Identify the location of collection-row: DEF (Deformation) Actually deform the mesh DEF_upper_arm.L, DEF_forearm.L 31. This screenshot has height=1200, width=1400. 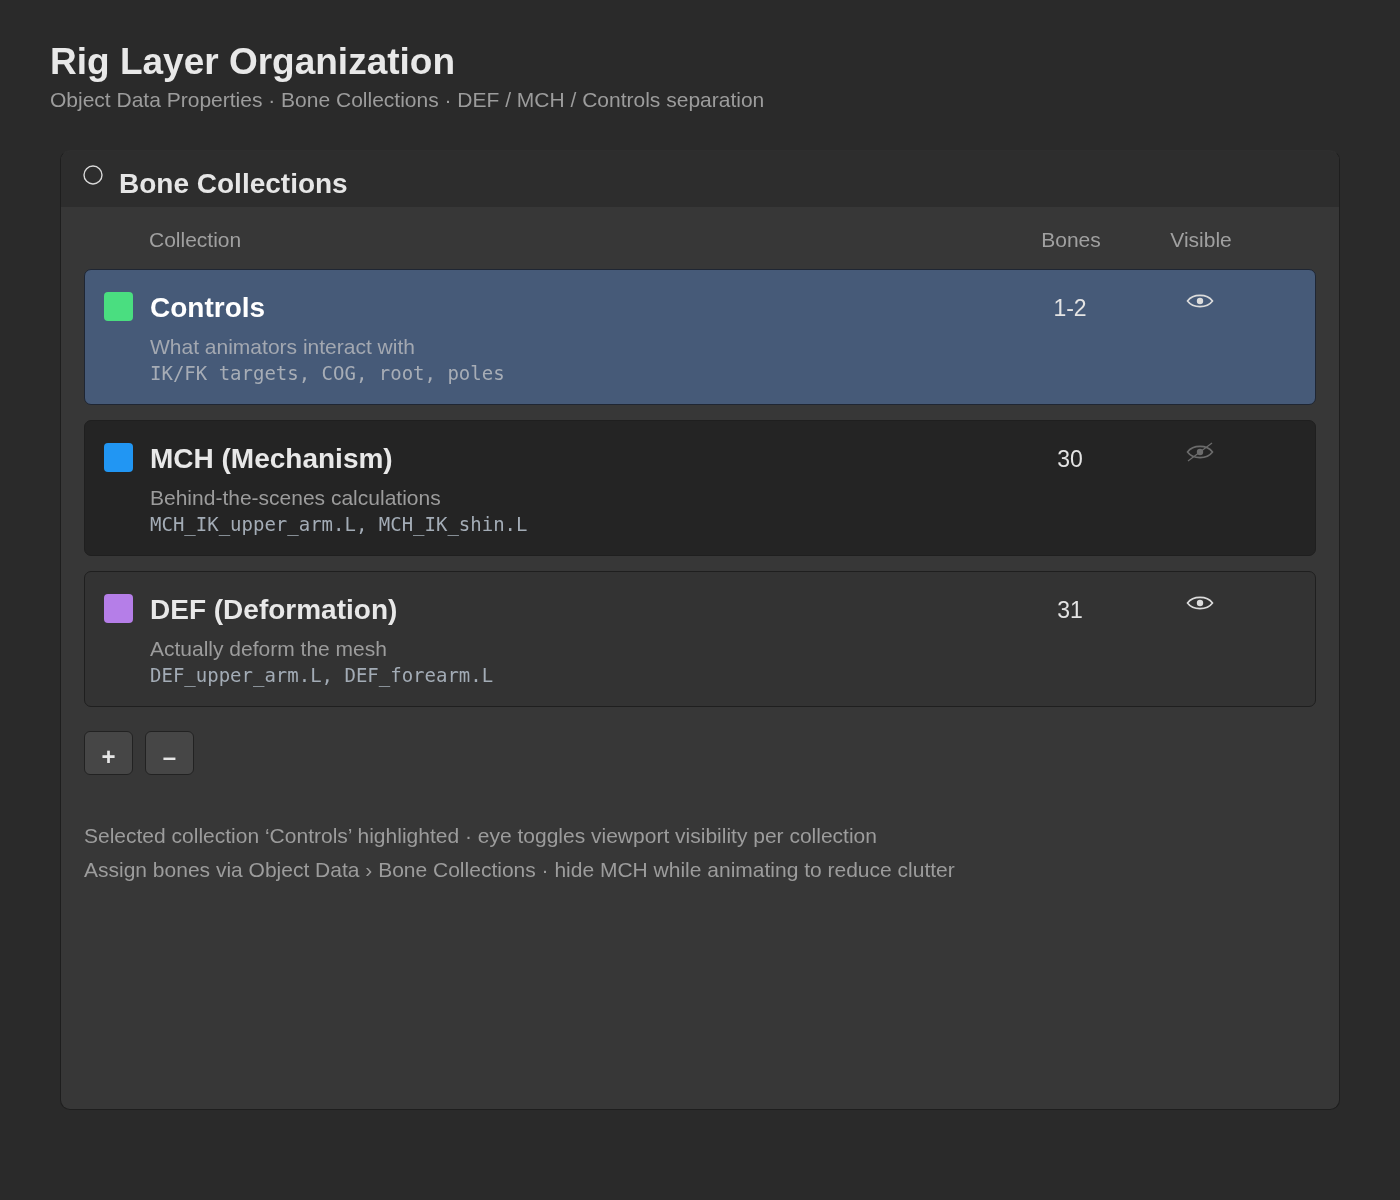
(700, 639).